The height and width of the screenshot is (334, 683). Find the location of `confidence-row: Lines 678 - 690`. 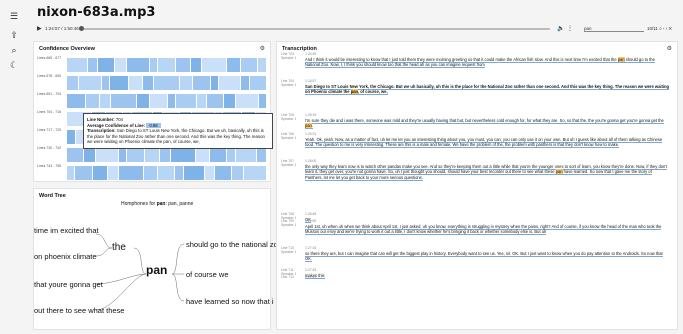

confidence-row: Lines 678 - 690 is located at coordinates (152, 83).